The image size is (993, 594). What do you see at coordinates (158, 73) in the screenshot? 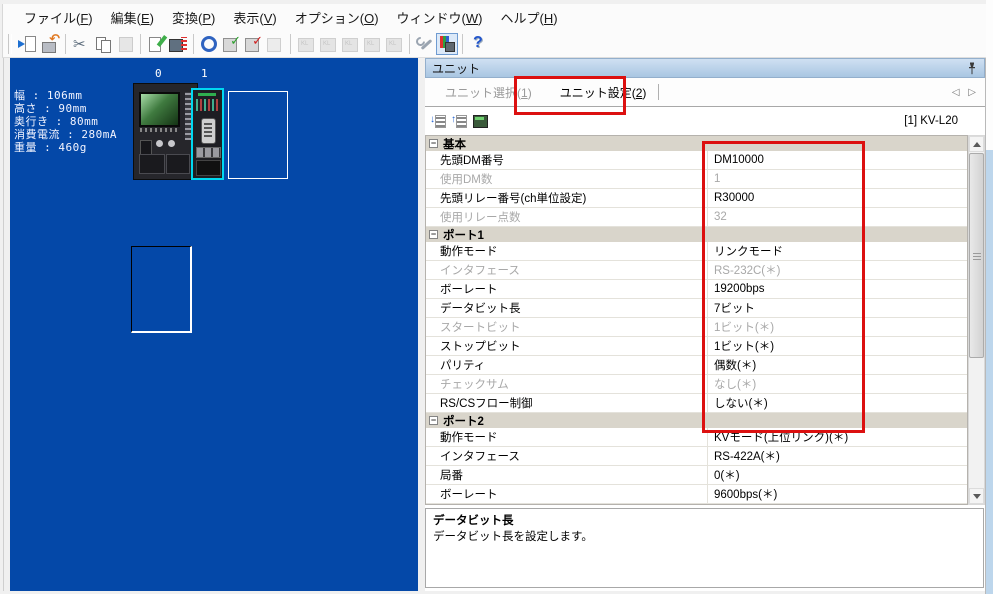
I see `slot-number-0: 0` at bounding box center [158, 73].